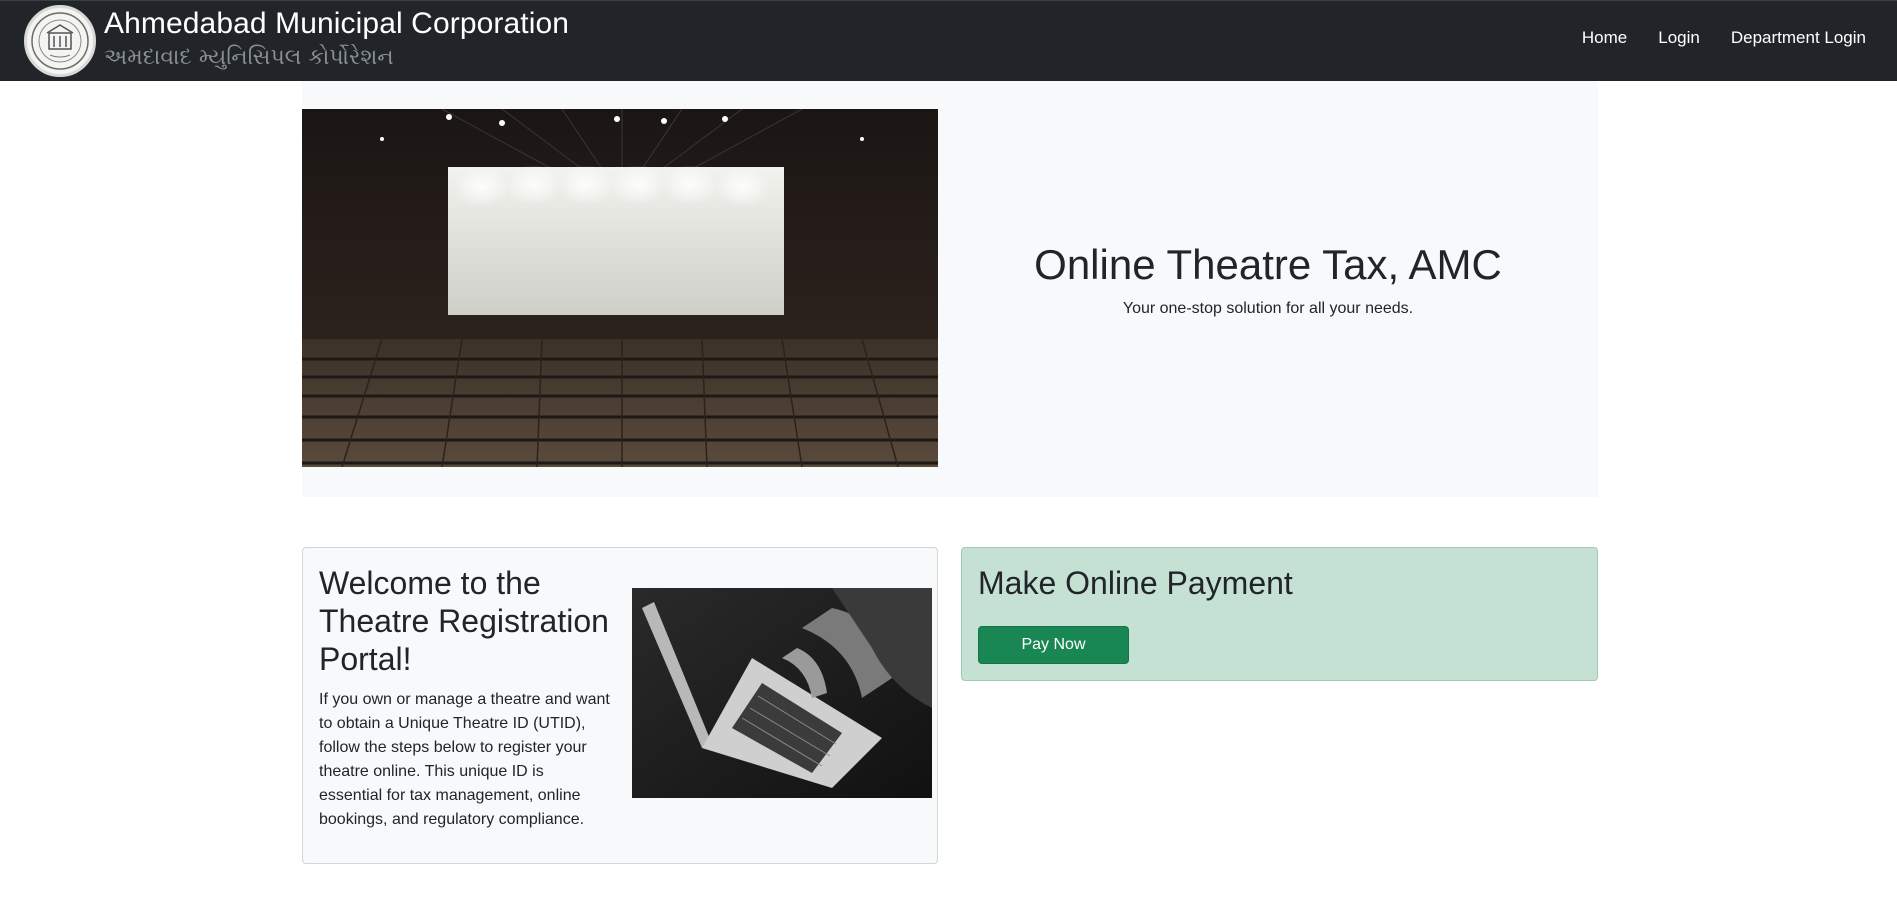  What do you see at coordinates (1708, 38) in the screenshot?
I see `nav-menu: Home Login Department Login` at bounding box center [1708, 38].